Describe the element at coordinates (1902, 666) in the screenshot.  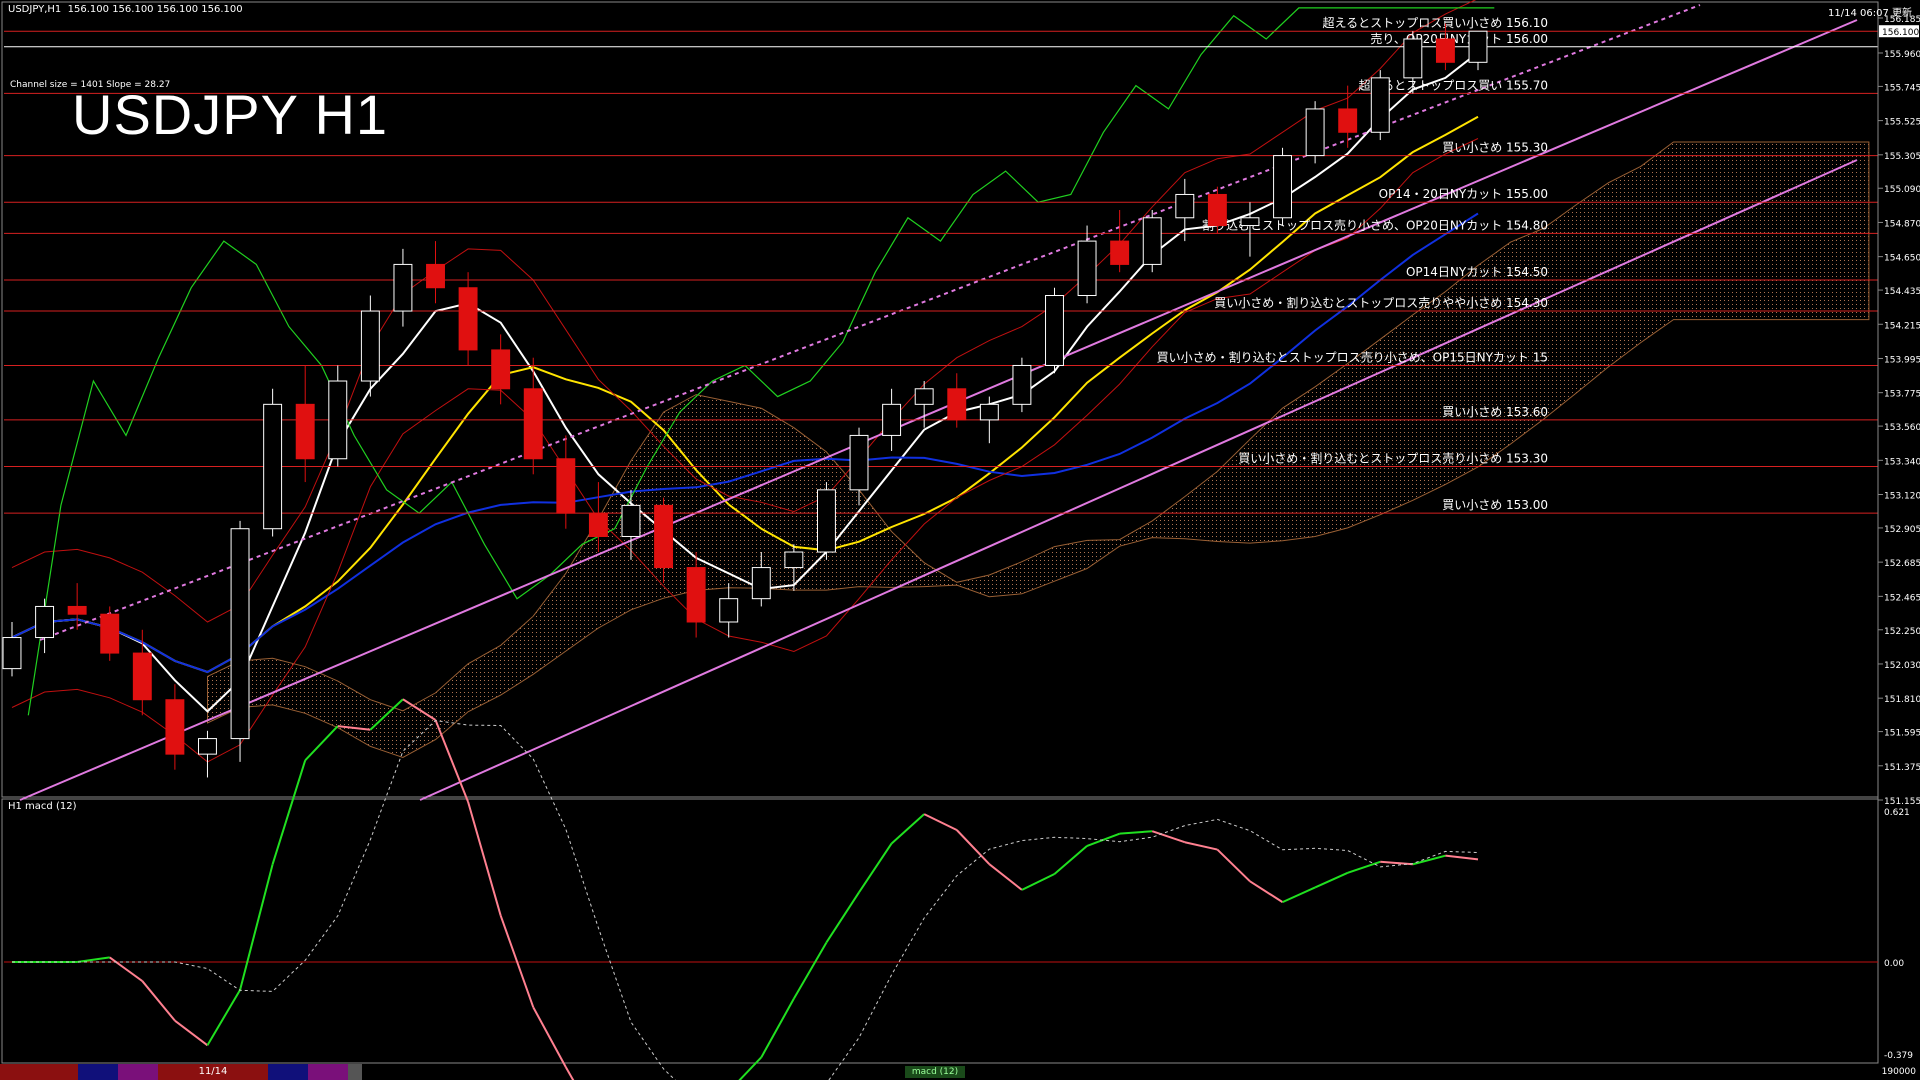
I see `y-tick-label: 152.030` at that location.